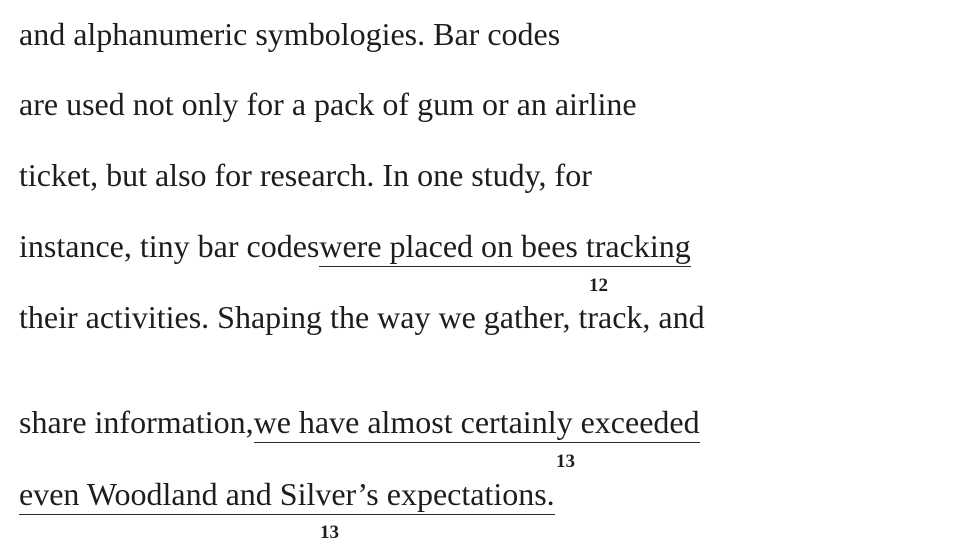  I want to click on underlined-portion-12: were placed on bees tracking, so click(505, 247).